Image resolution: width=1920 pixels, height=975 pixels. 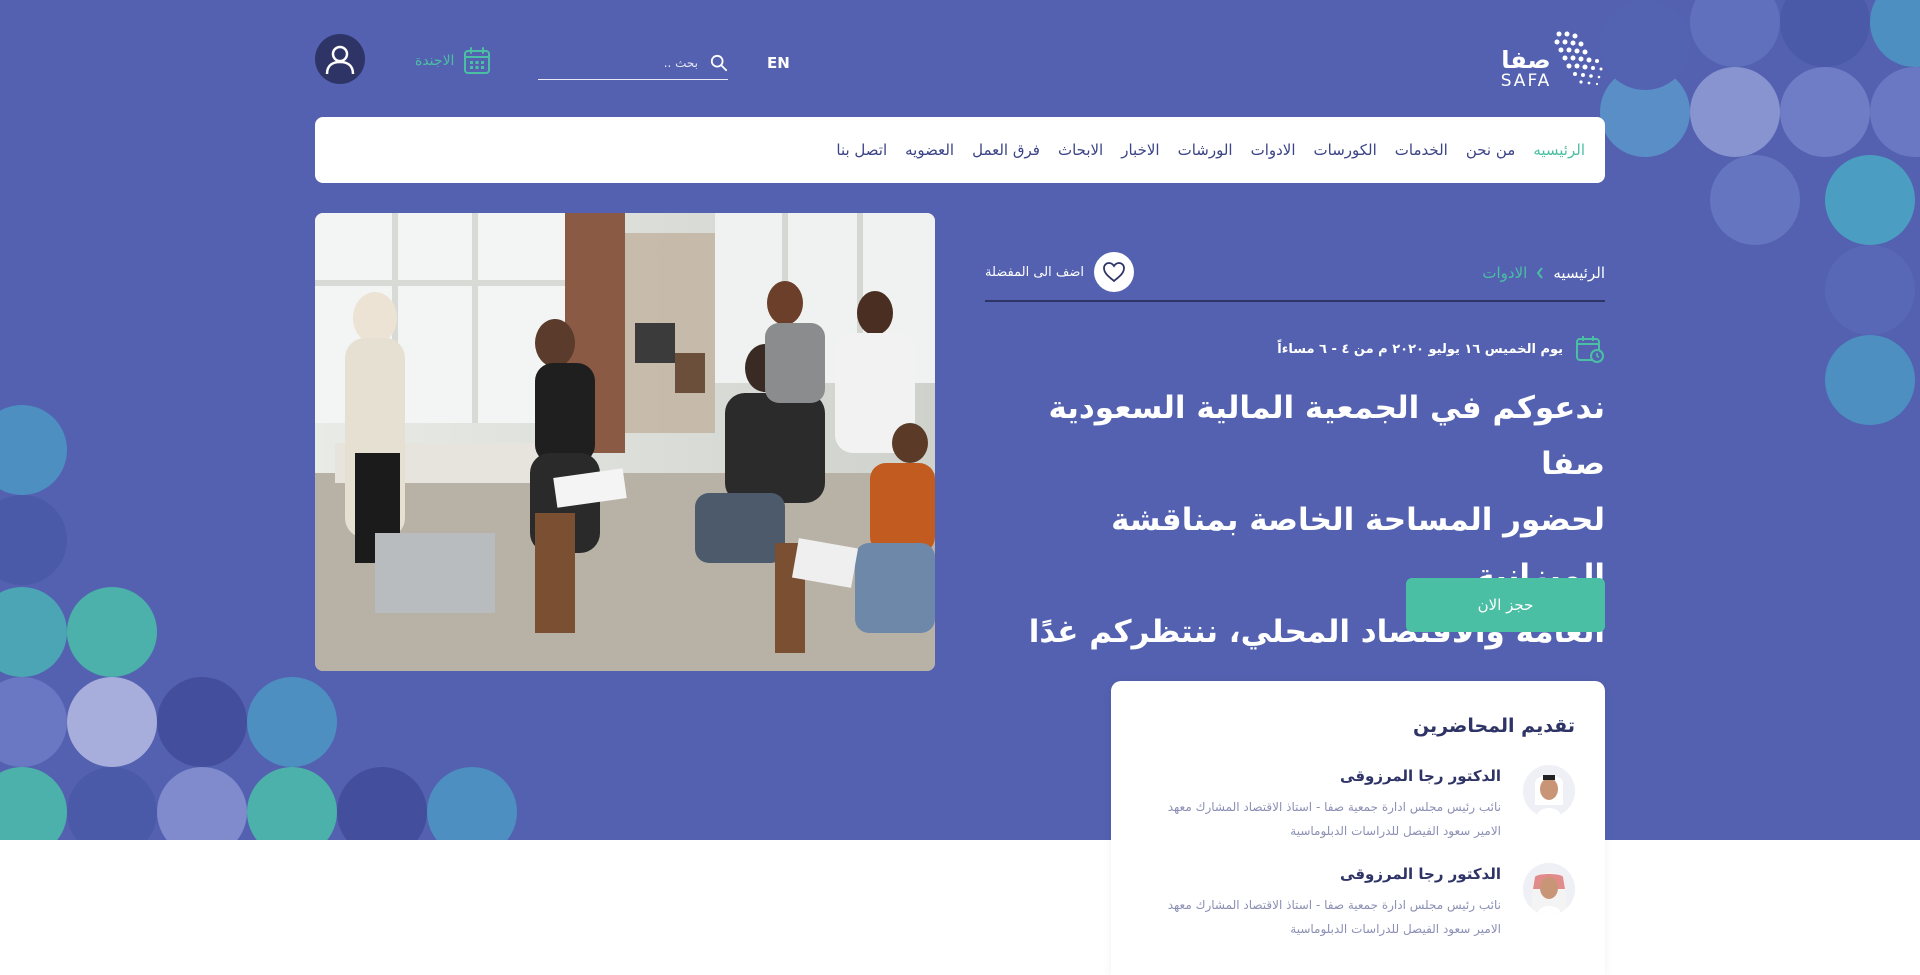 I want to click on nav-item-services: الخدمات, so click(x=1421, y=150).